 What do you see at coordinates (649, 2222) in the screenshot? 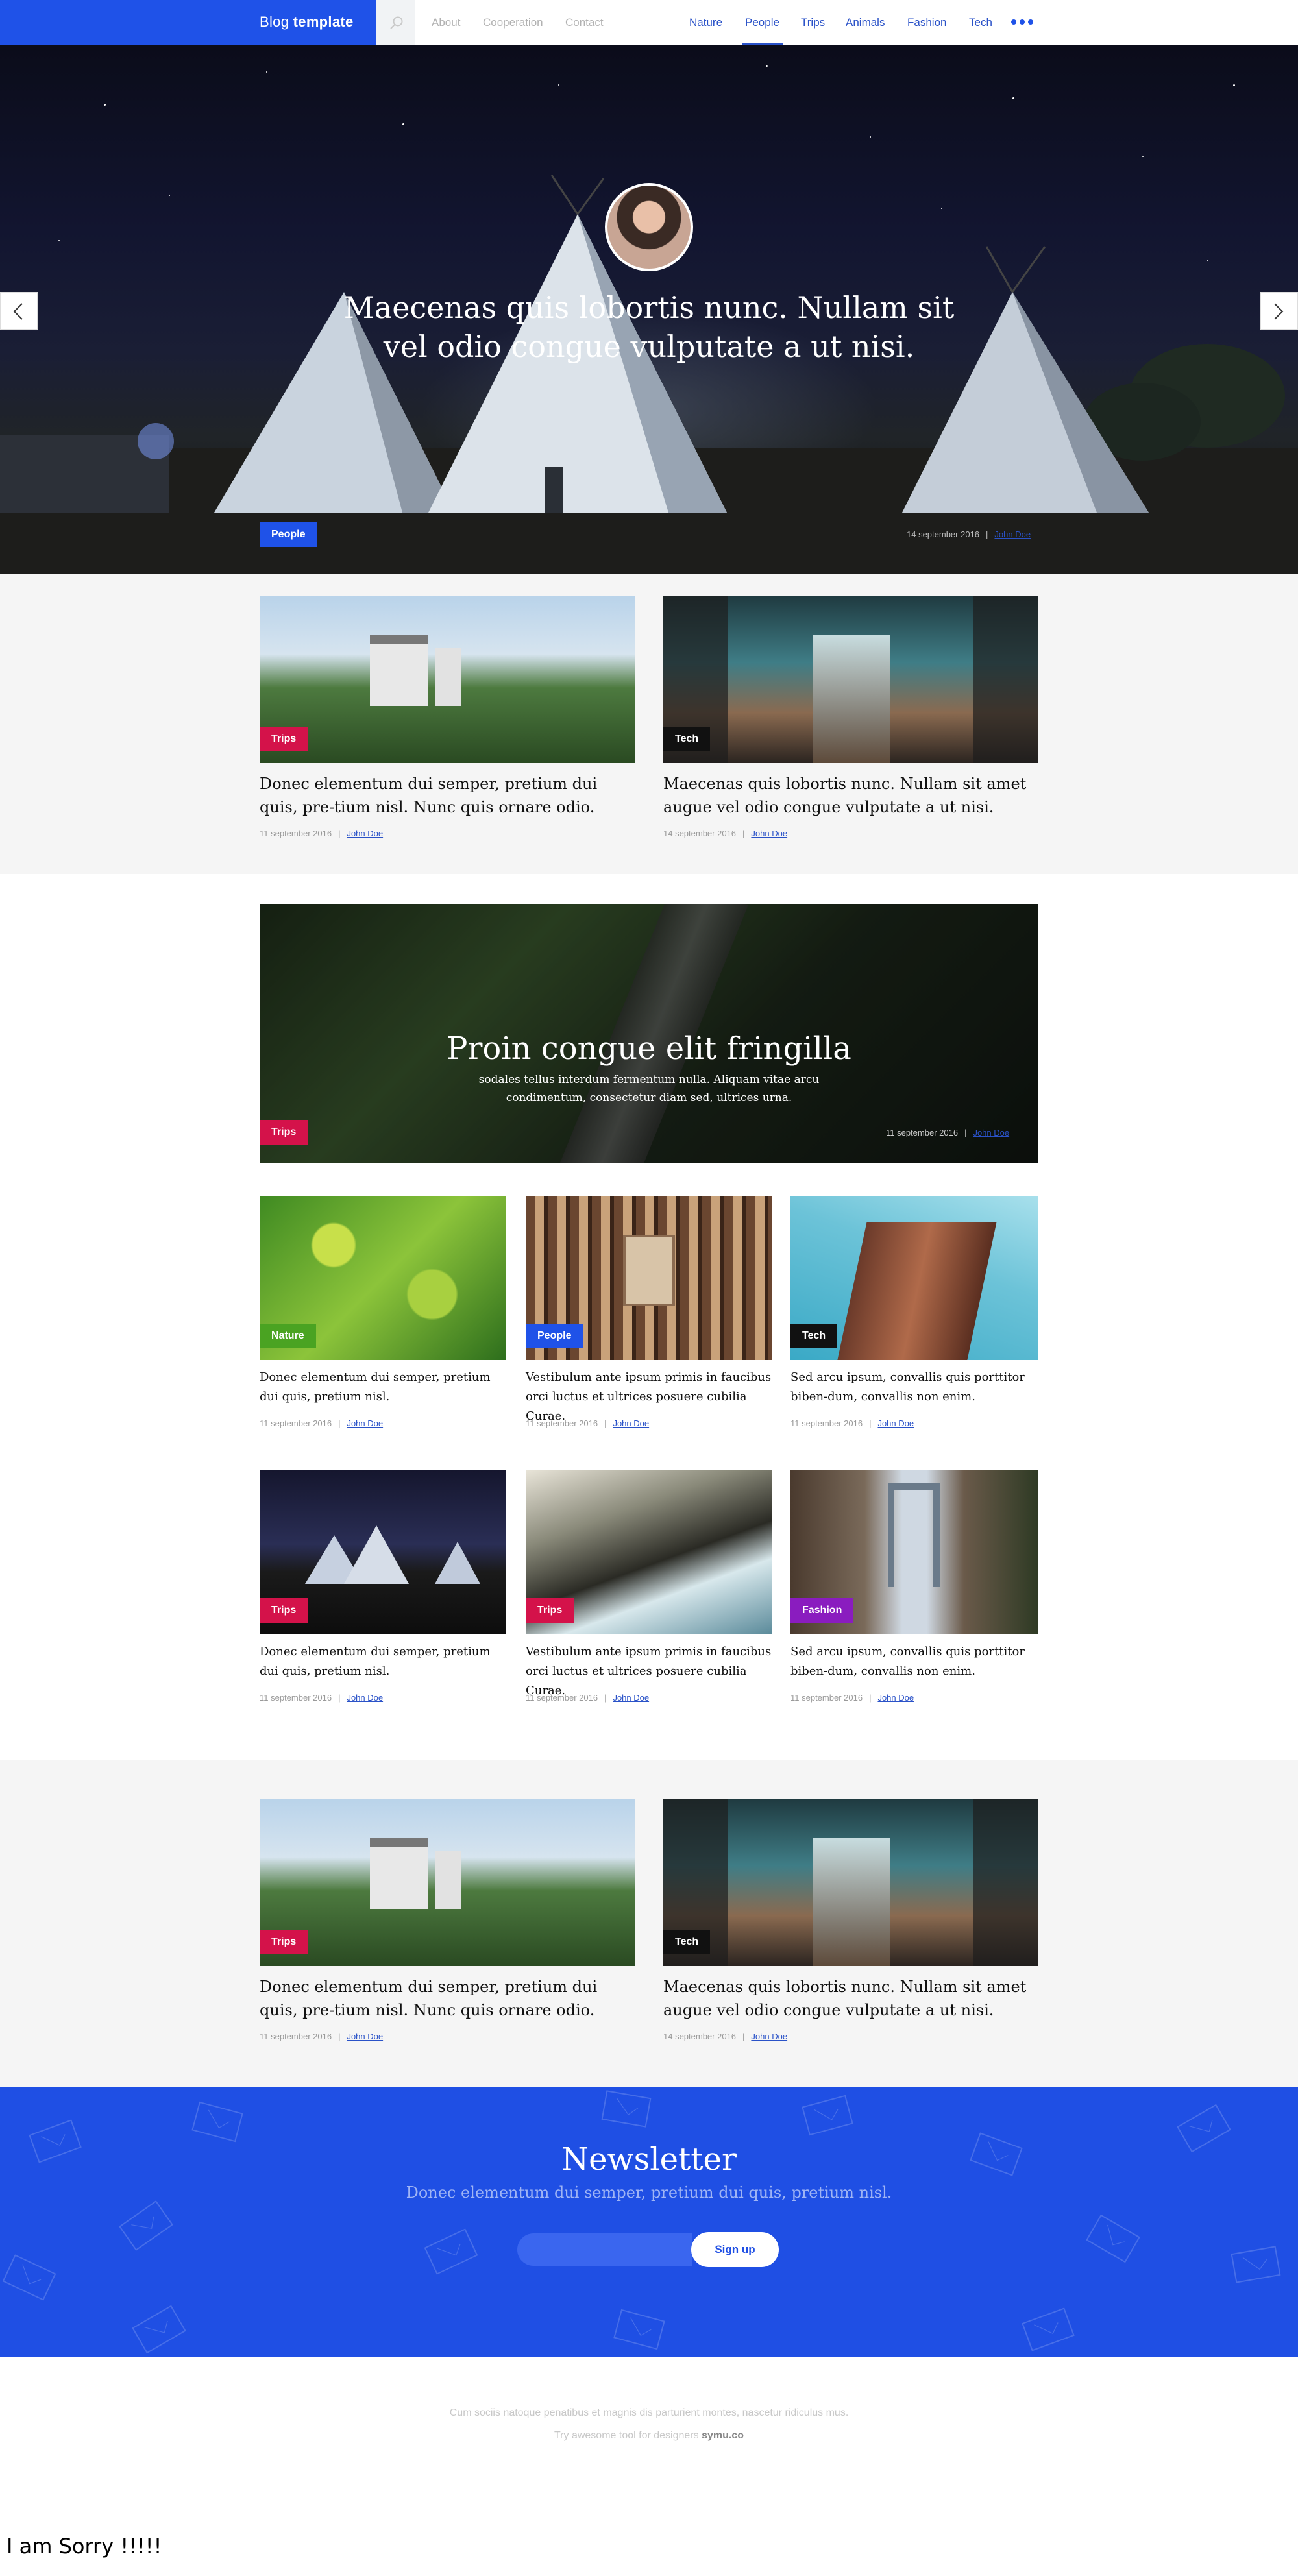
I see `newsletter-section` at bounding box center [649, 2222].